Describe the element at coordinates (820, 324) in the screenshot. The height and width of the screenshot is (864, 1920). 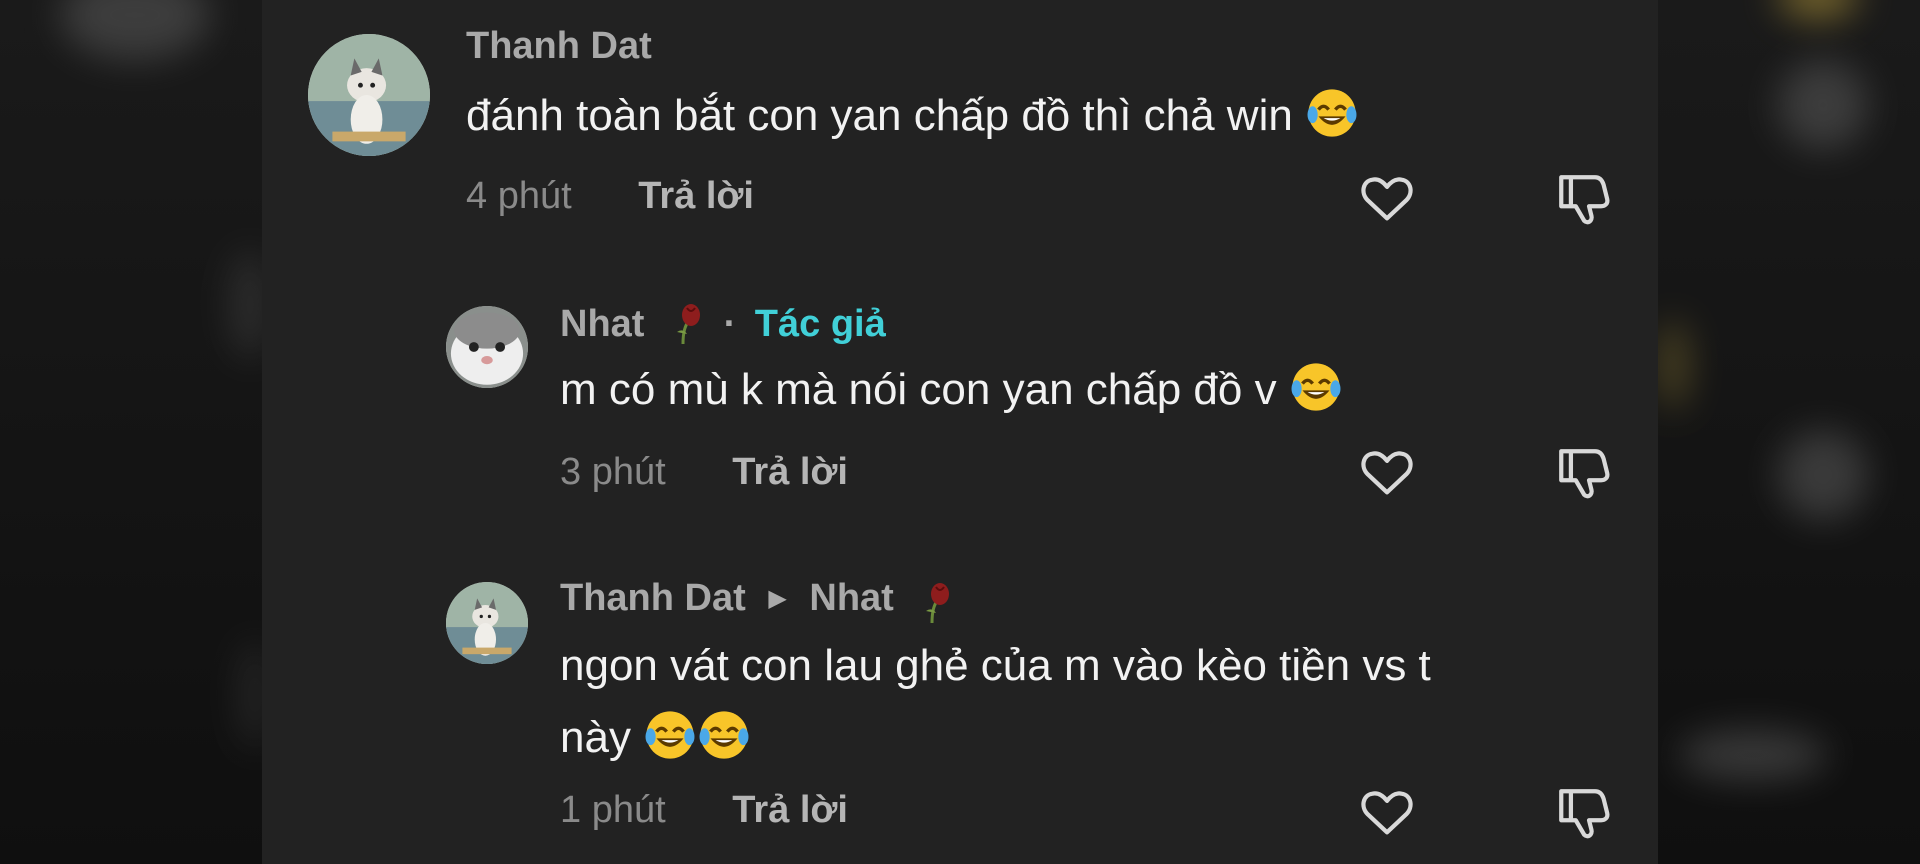
I see `author-badge: Tác giả` at that location.